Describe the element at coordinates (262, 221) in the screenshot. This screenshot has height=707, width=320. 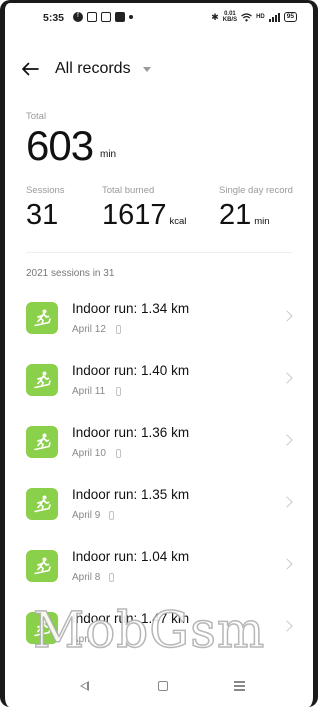
I see `stat-record-unit: min` at that location.